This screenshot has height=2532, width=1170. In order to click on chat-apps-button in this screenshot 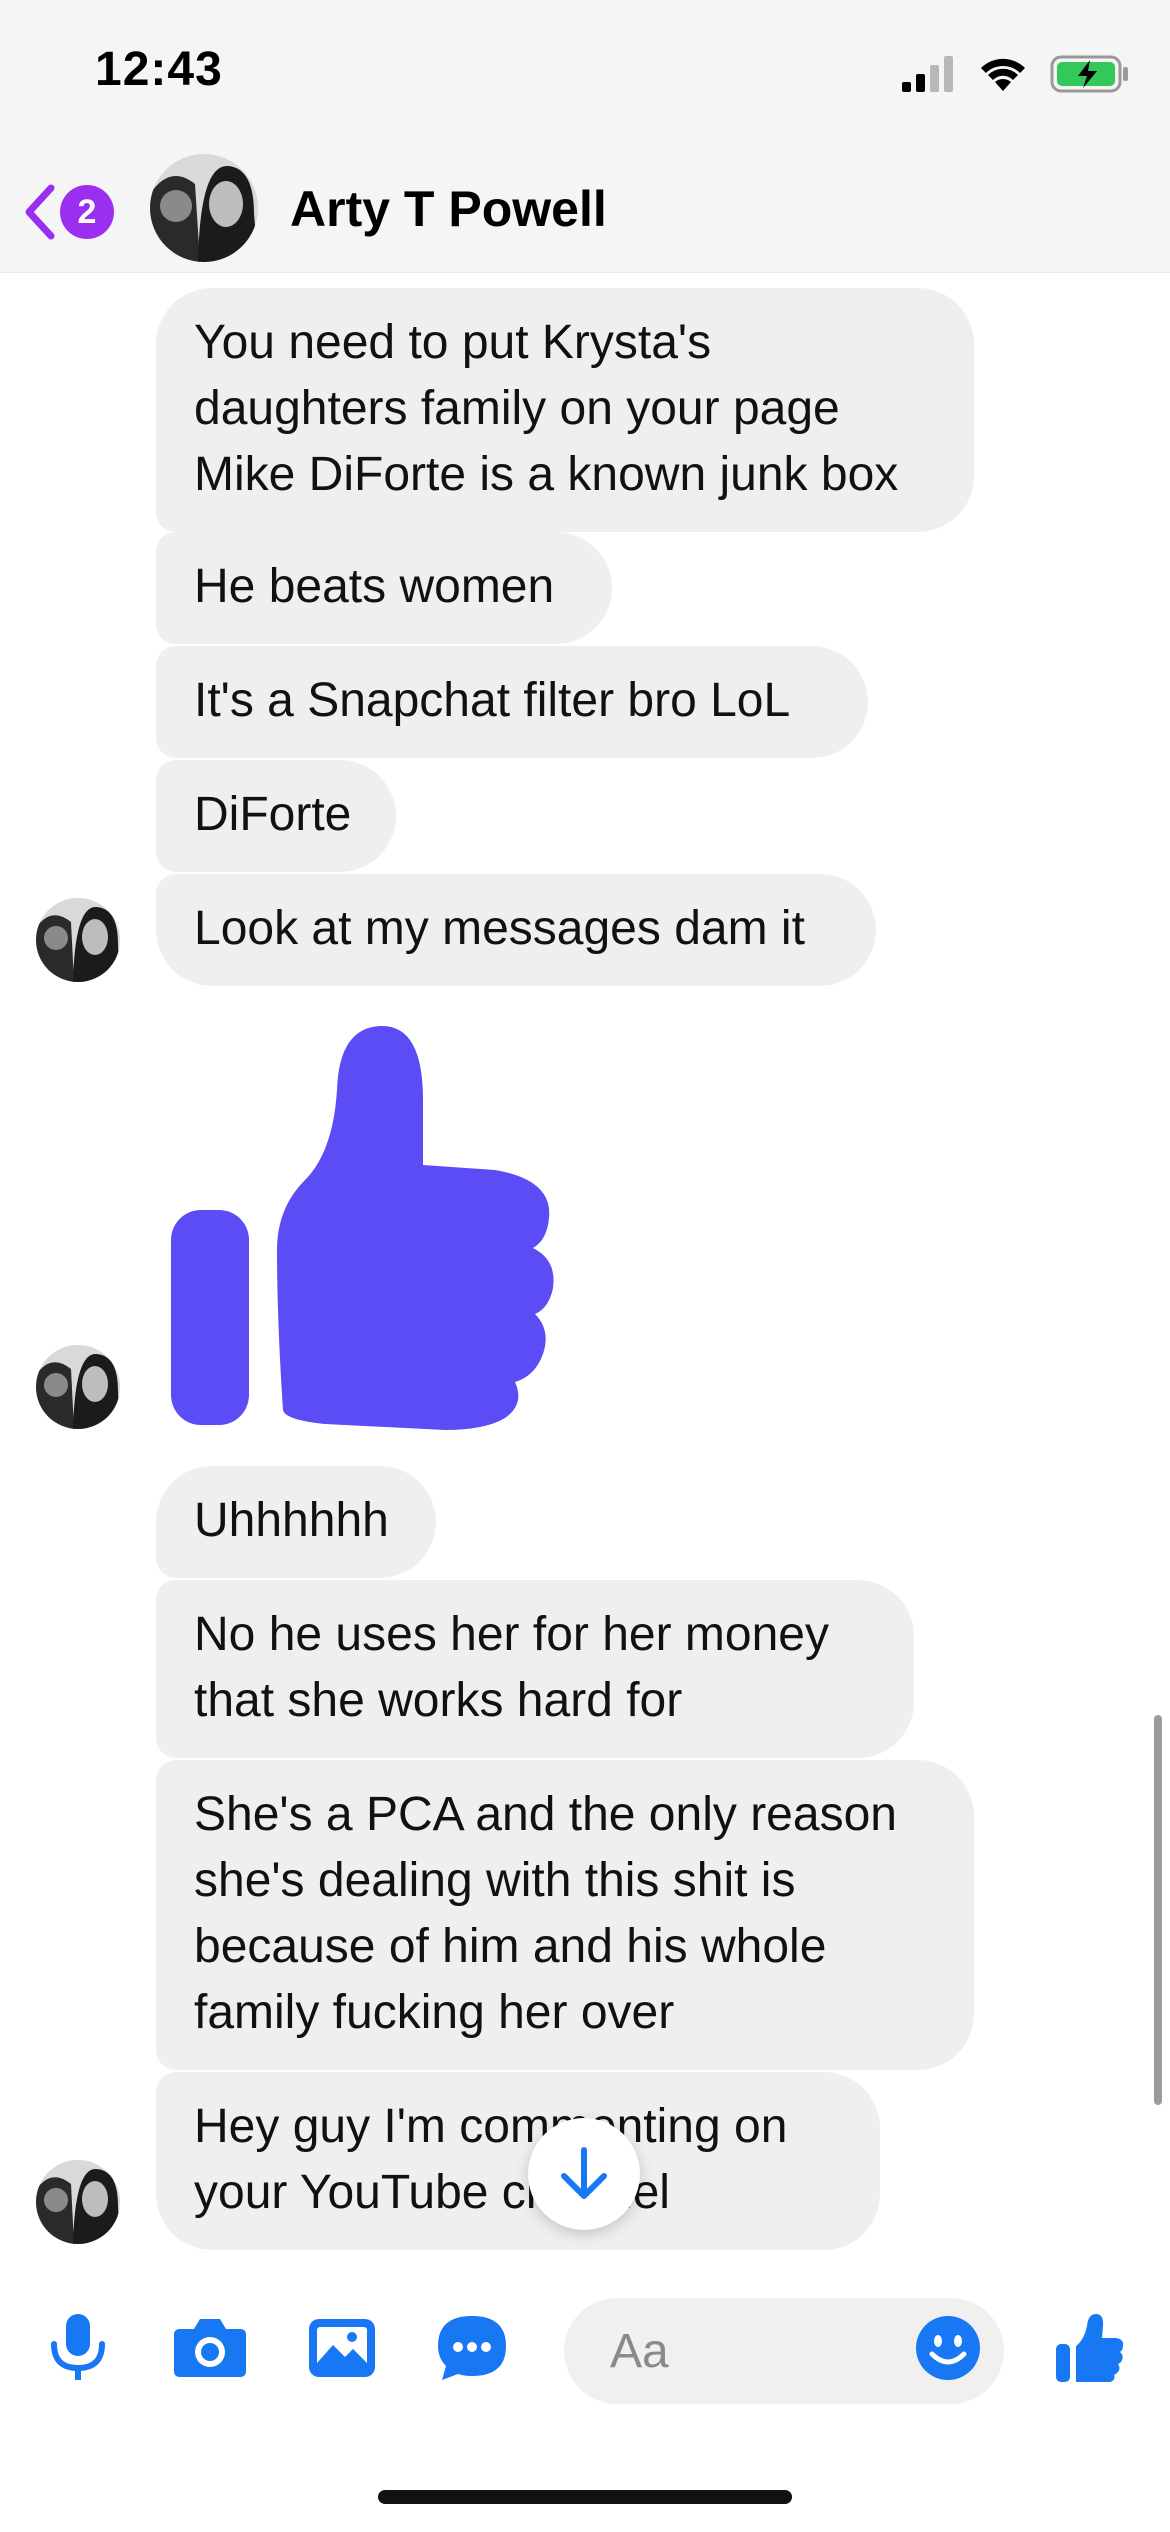, I will do `click(472, 2348)`.